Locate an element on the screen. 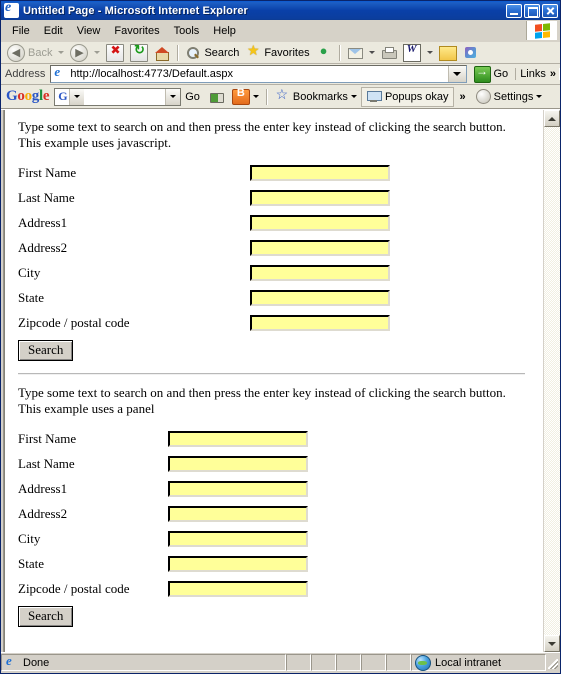 The height and width of the screenshot is (674, 561). label-state: State is located at coordinates (31, 297).